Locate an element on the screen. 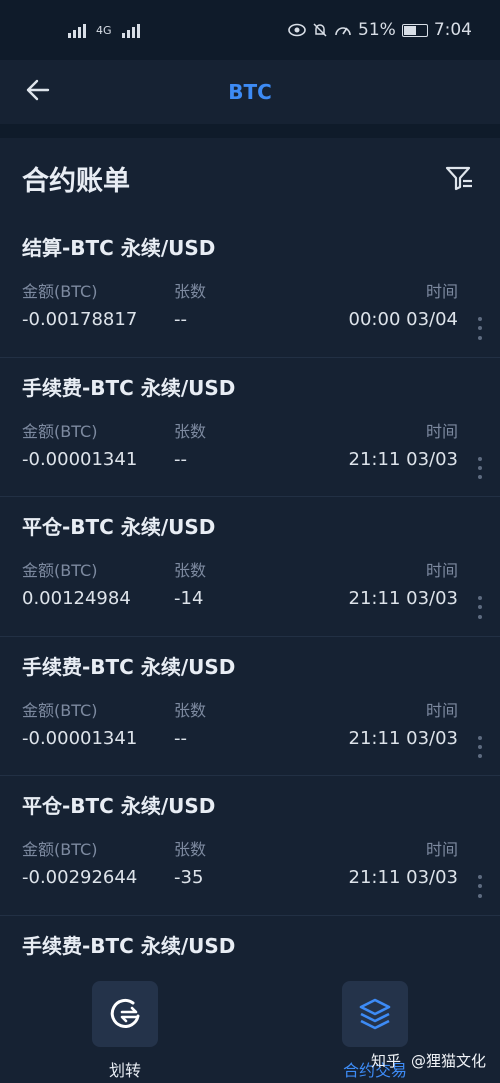 Image resolution: width=500 pixels, height=1083 pixels. signal-area: 4G is located at coordinates (104, 30).